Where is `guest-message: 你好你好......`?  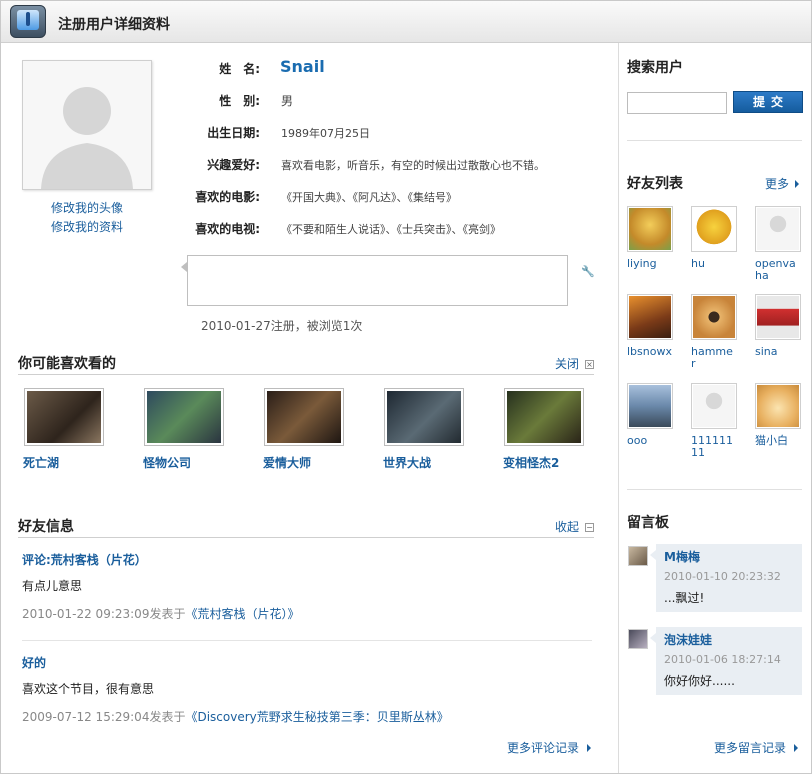
guest-message: 你好你好...... is located at coordinates (699, 681).